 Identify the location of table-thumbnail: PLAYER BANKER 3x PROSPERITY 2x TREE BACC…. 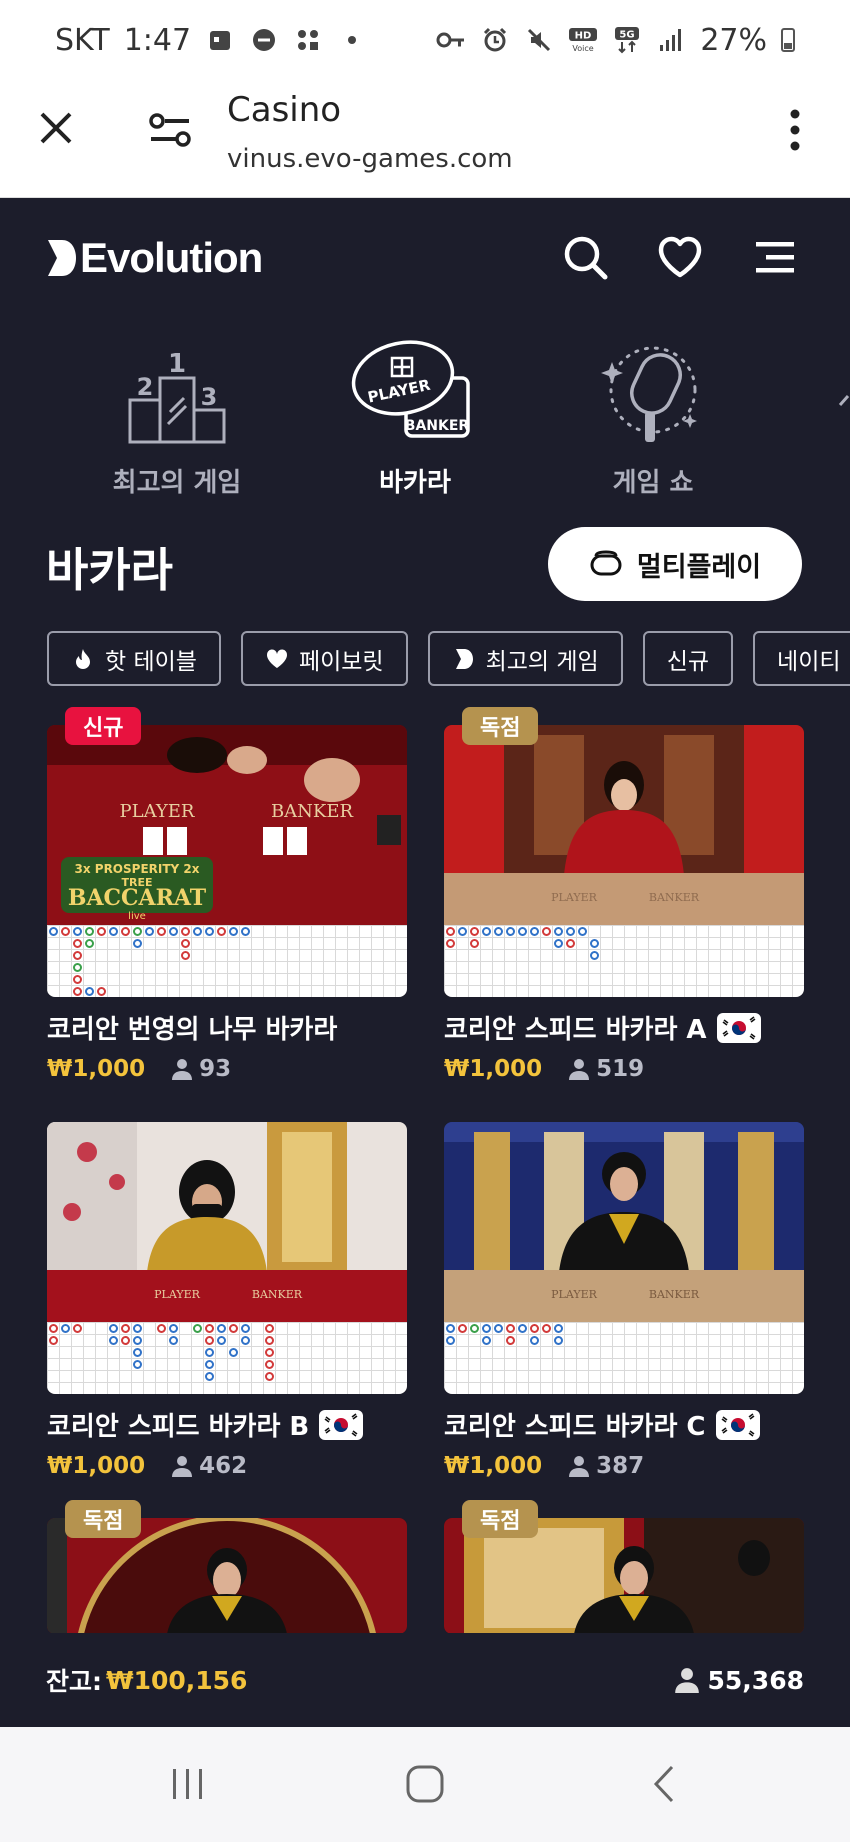
(227, 861).